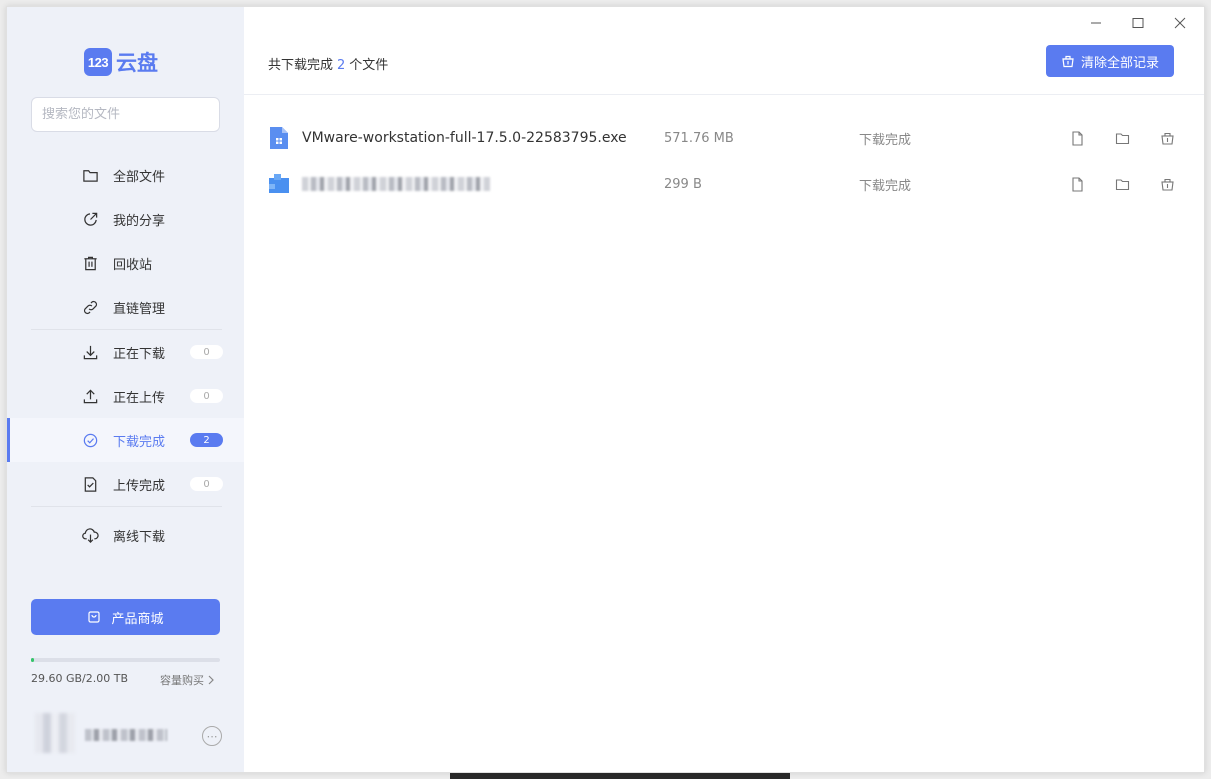  I want to click on close-icon, so click(1180, 23).